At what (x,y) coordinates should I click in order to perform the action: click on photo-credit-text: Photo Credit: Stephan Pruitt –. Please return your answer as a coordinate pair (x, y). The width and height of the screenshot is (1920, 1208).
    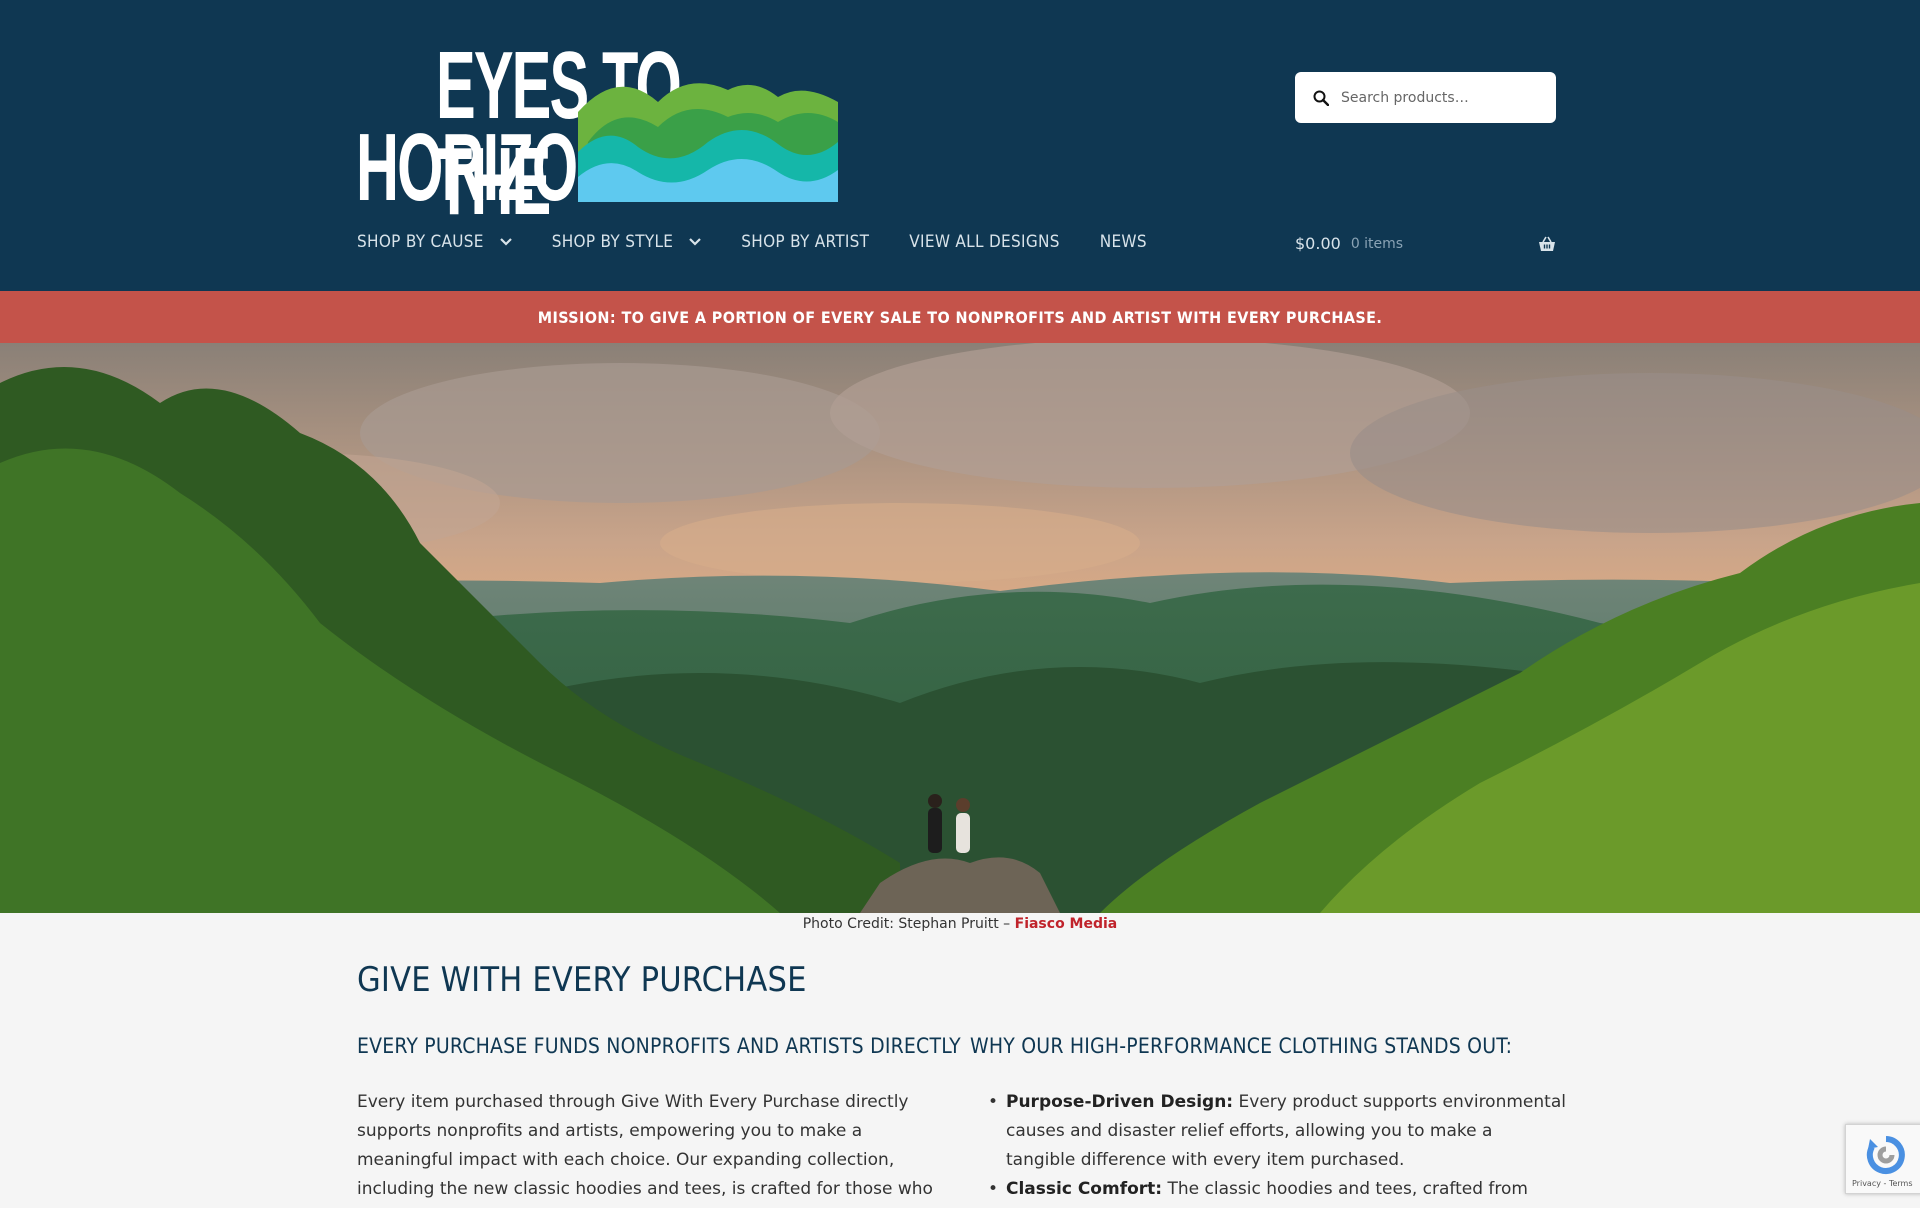
    Looking at the image, I should click on (908, 924).